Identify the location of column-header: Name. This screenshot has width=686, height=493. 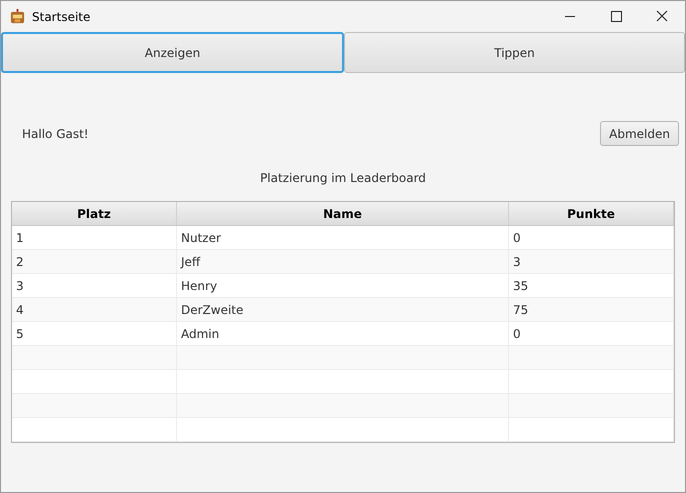
(343, 213).